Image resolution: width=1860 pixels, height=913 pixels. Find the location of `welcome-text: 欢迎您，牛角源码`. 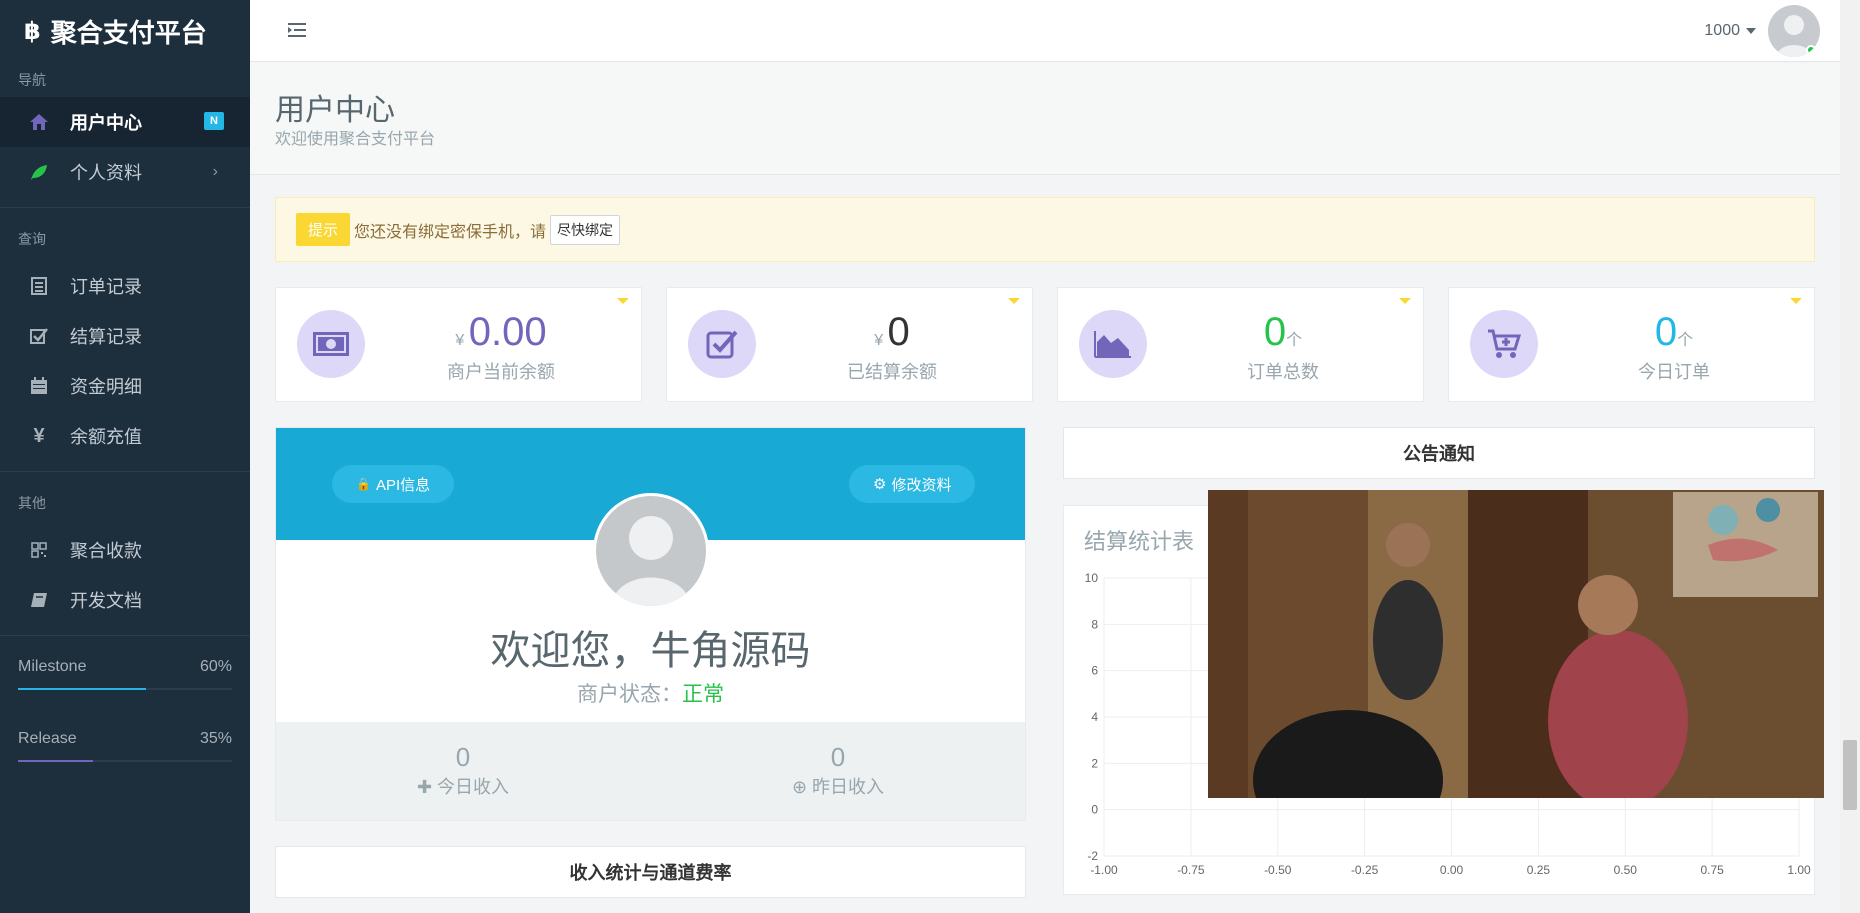

welcome-text: 欢迎您，牛角源码 is located at coordinates (650, 651).